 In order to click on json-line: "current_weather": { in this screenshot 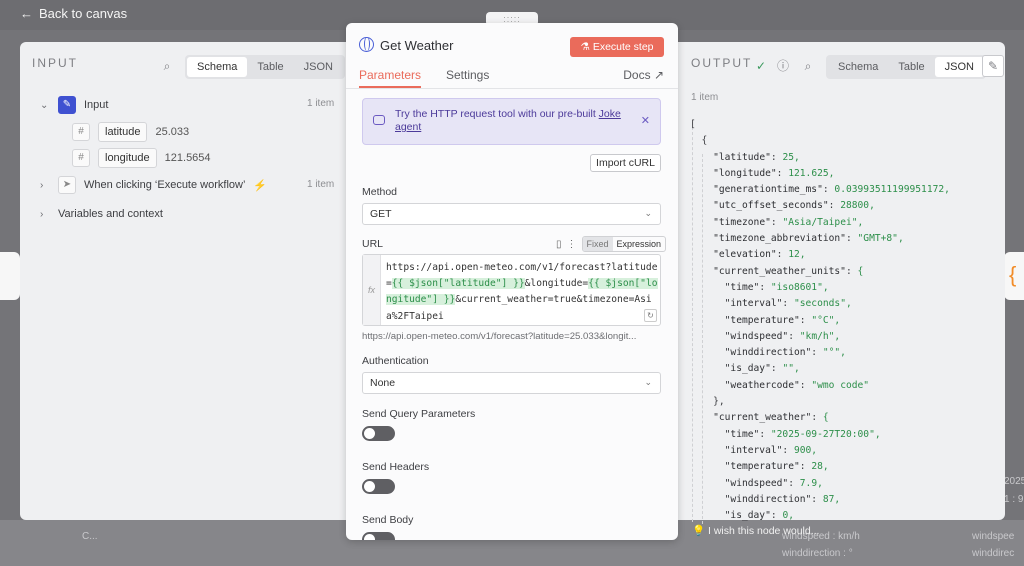, I will do `click(771, 418)`.